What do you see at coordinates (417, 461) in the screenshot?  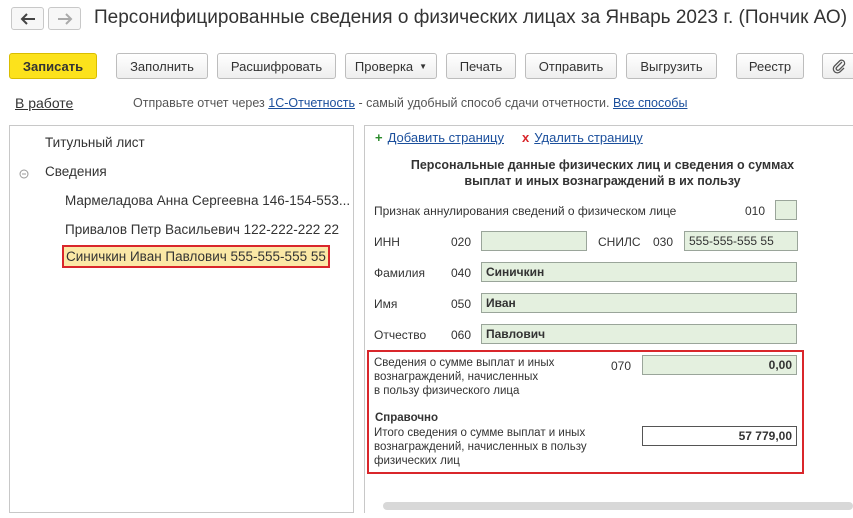 I see `total-label-line3: физических лиц` at bounding box center [417, 461].